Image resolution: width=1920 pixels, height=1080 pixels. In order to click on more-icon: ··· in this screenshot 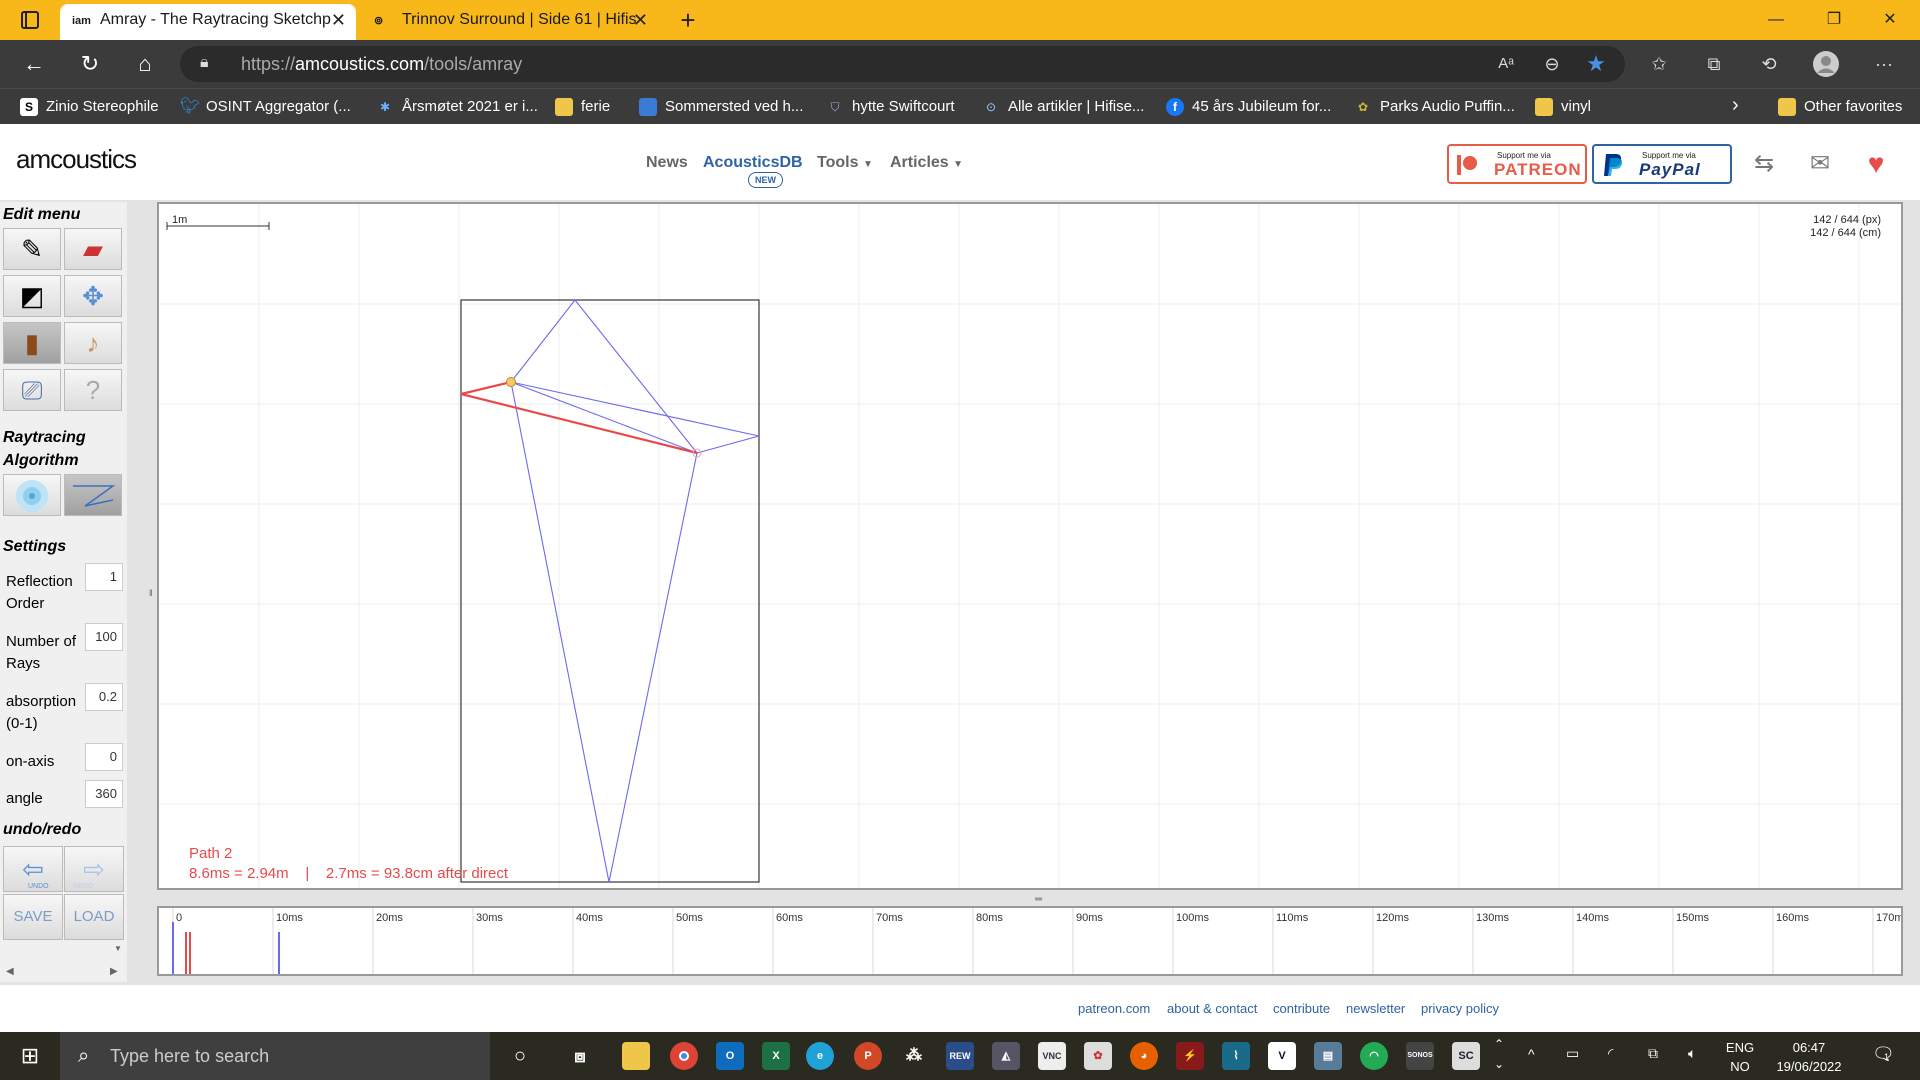, I will do `click(1884, 64)`.